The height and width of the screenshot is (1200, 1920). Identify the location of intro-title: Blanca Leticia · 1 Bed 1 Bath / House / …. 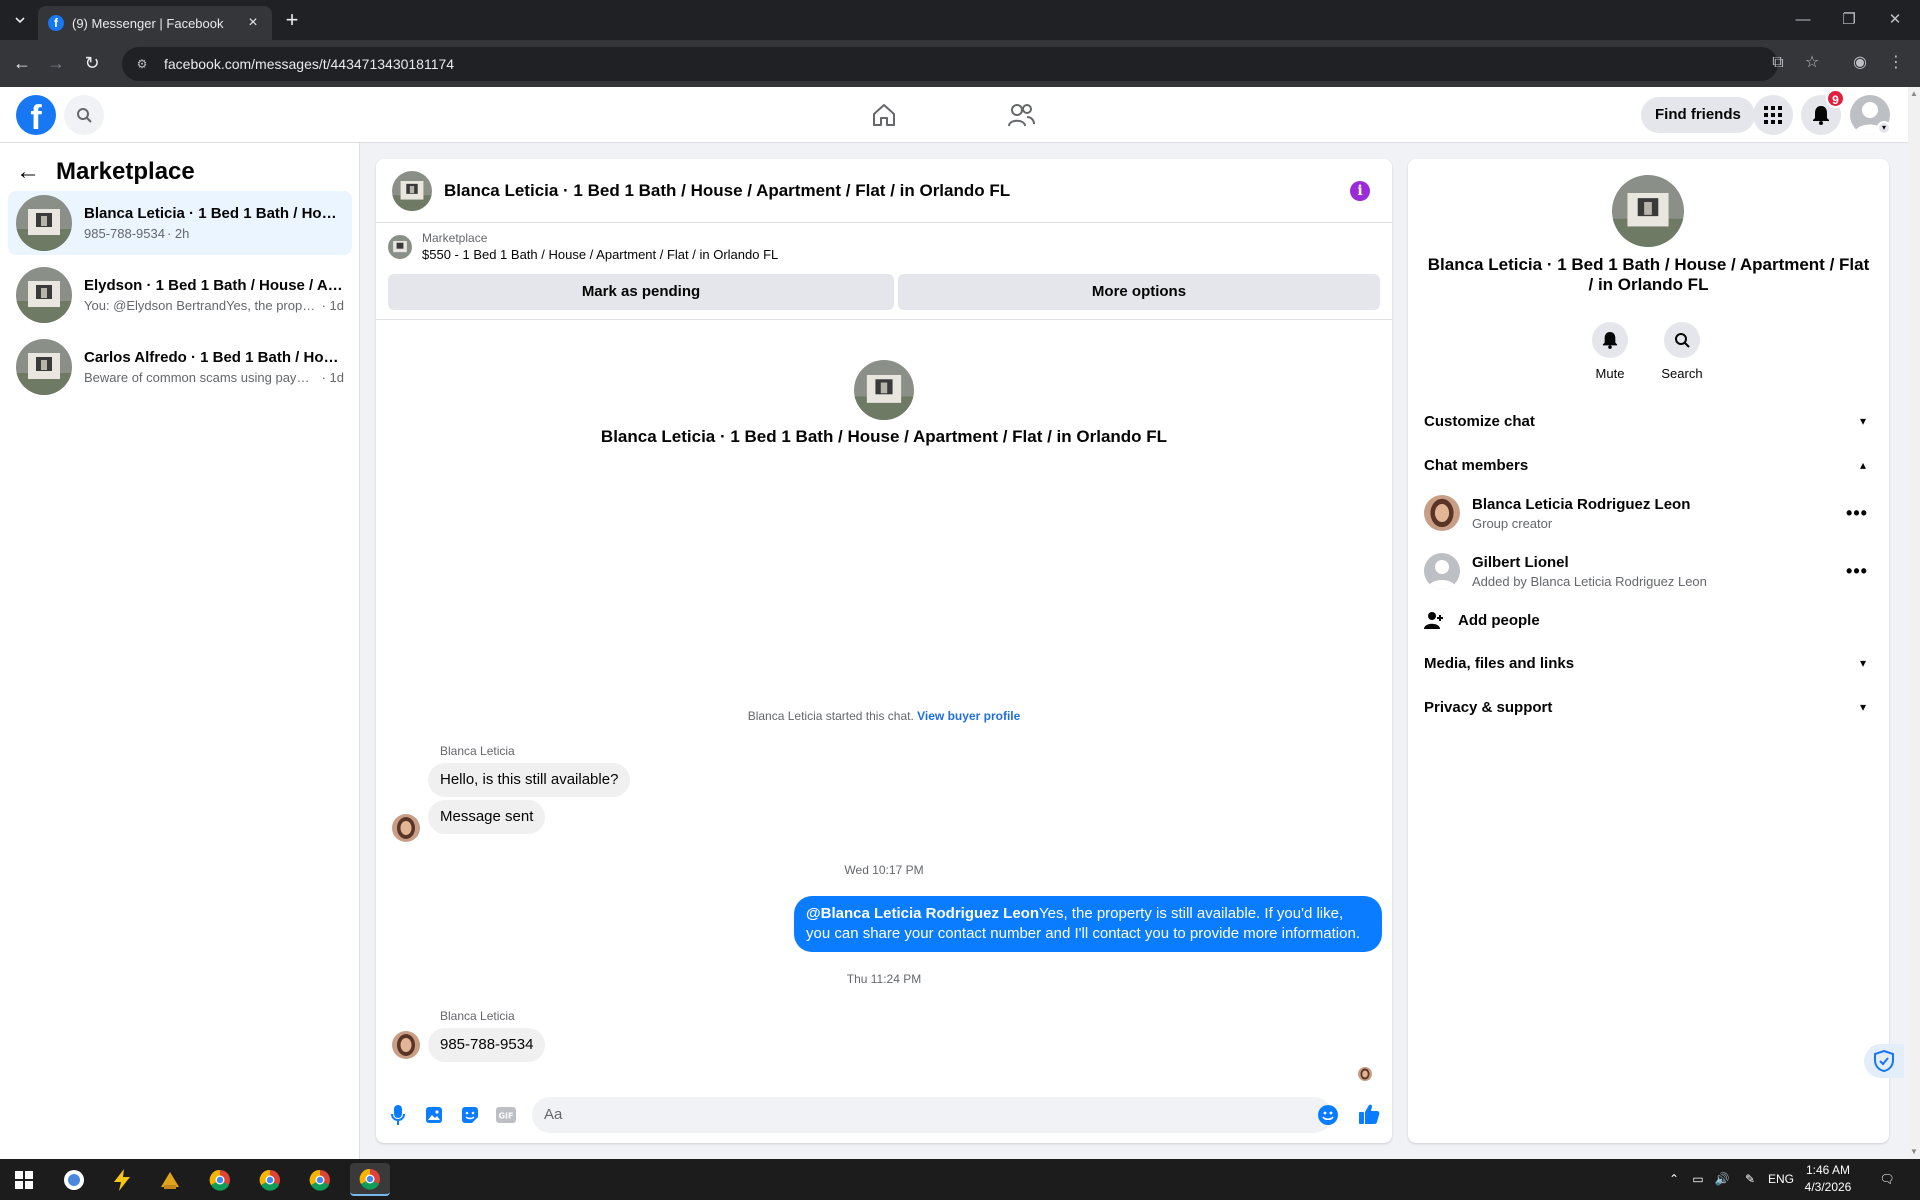
(884, 436).